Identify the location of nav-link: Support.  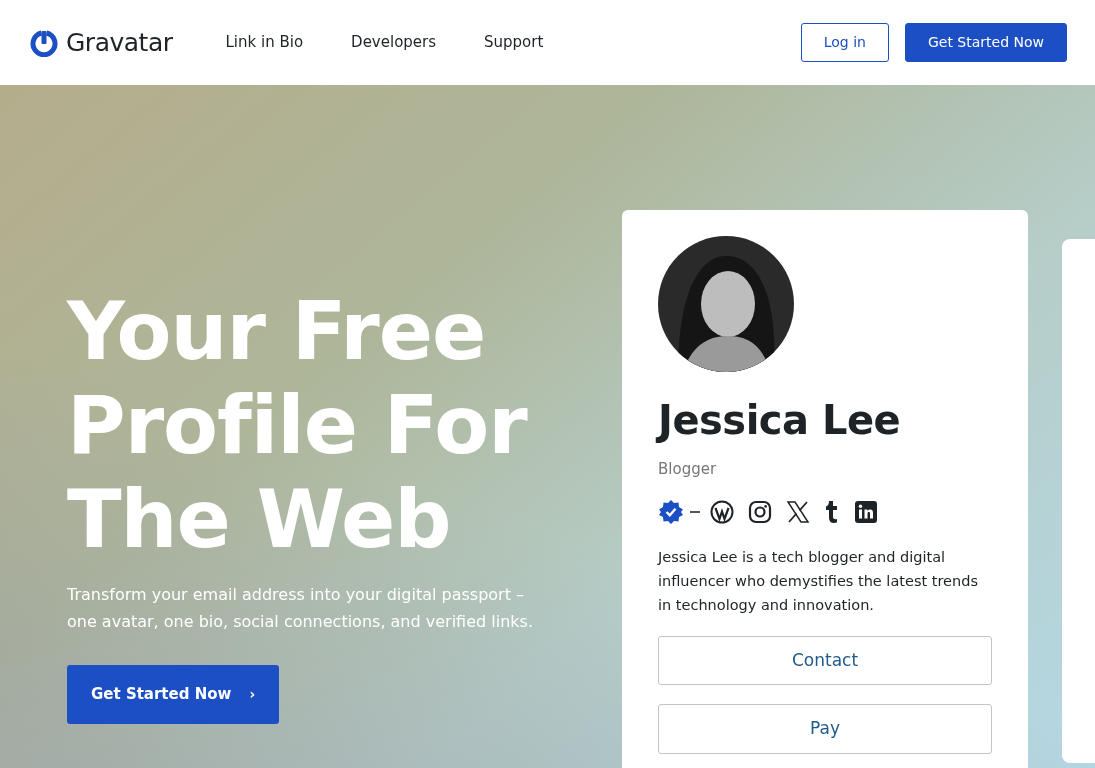
(514, 42).